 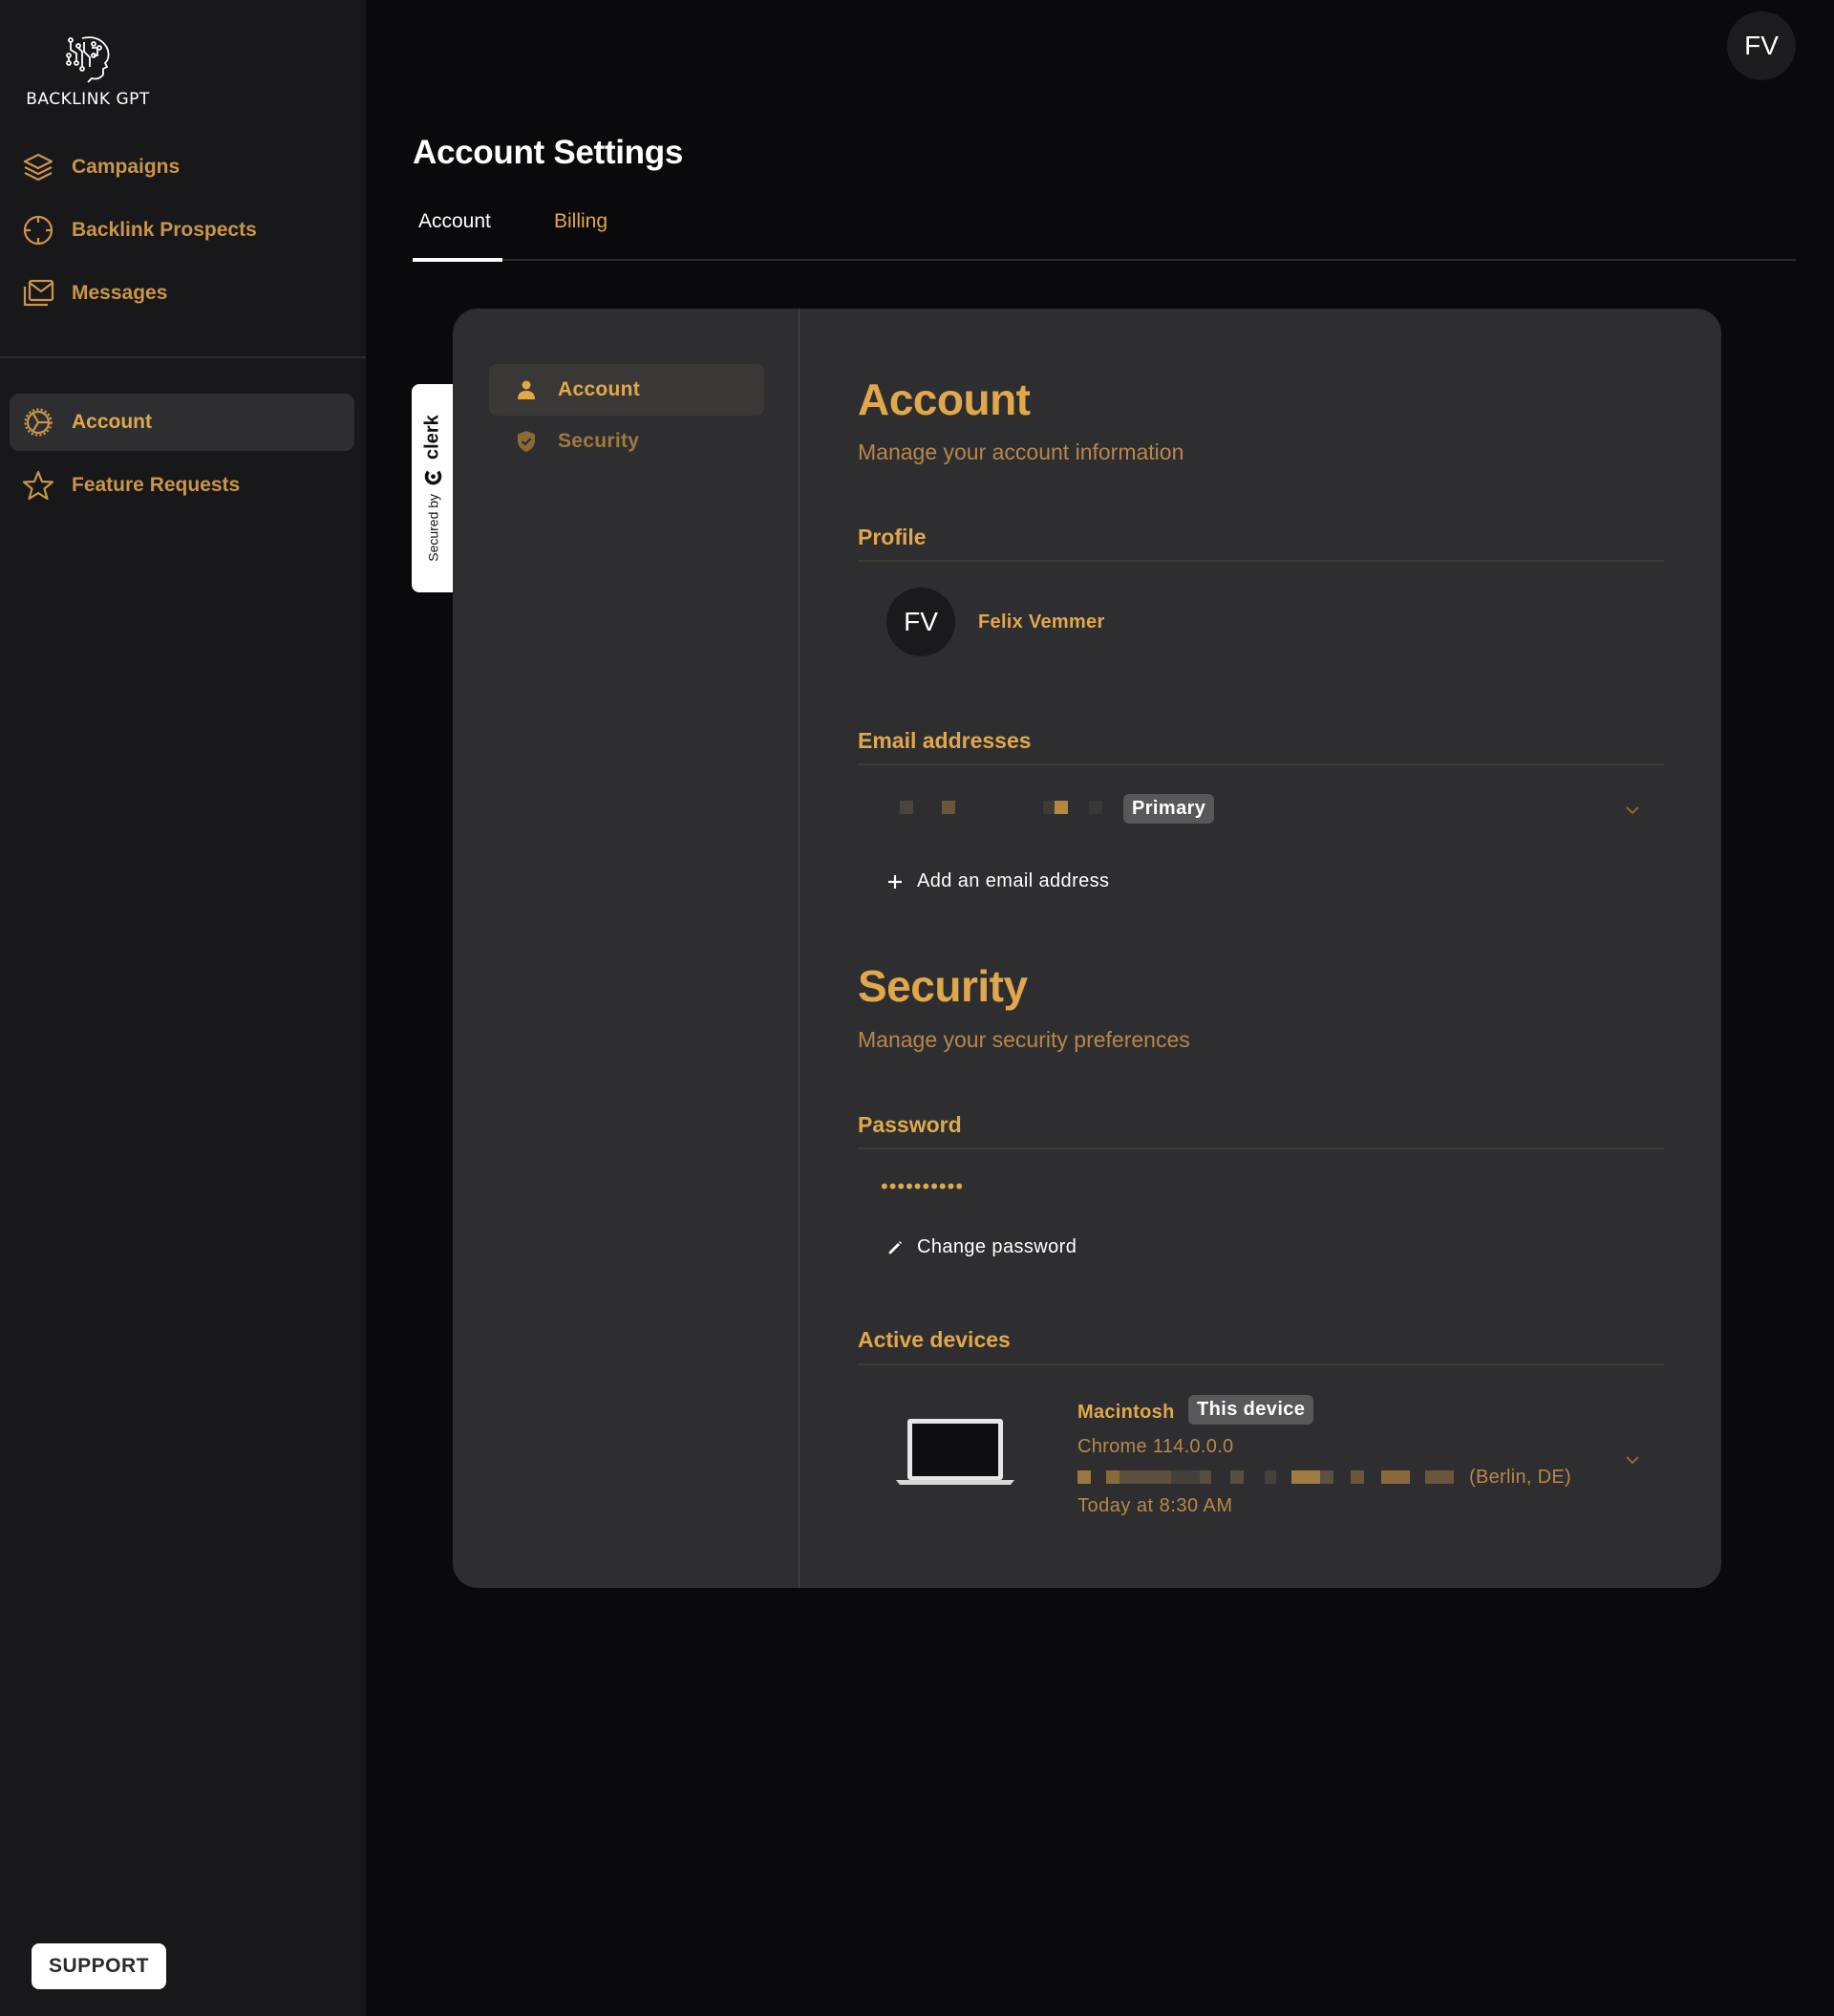 I want to click on sidebar-item-backlink-prospects: Backlink Prospects, so click(x=182, y=230).